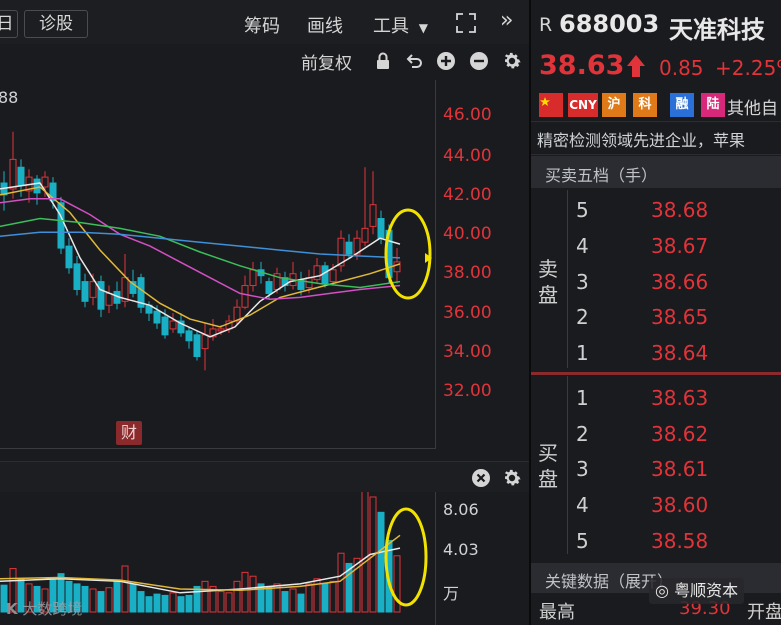 Image resolution: width=781 pixels, height=625 pixels. I want to click on stock-name: 天准科技, so click(717, 30).